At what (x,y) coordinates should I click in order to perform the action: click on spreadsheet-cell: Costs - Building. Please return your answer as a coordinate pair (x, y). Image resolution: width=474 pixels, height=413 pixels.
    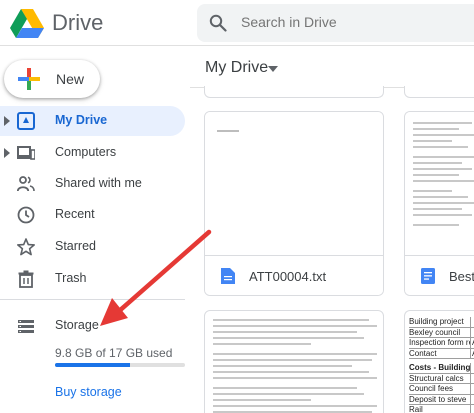
    Looking at the image, I should click on (440, 368).